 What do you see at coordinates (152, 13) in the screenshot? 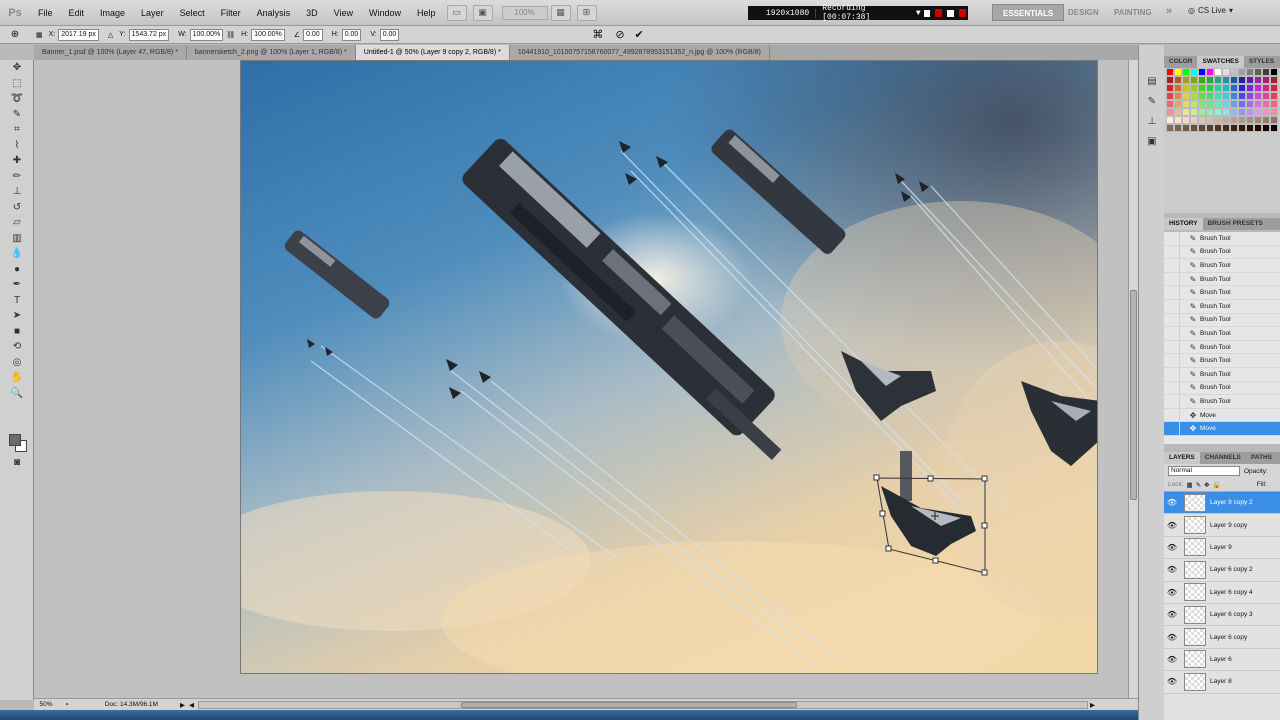
I see `menu-layer: Layer` at bounding box center [152, 13].